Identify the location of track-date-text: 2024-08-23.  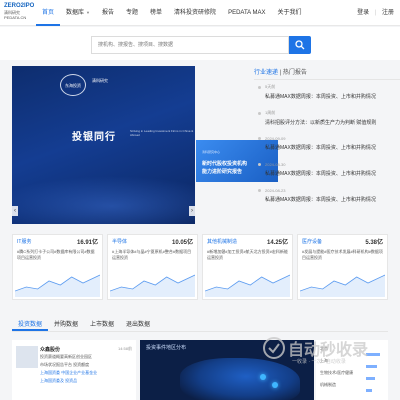
(275, 190).